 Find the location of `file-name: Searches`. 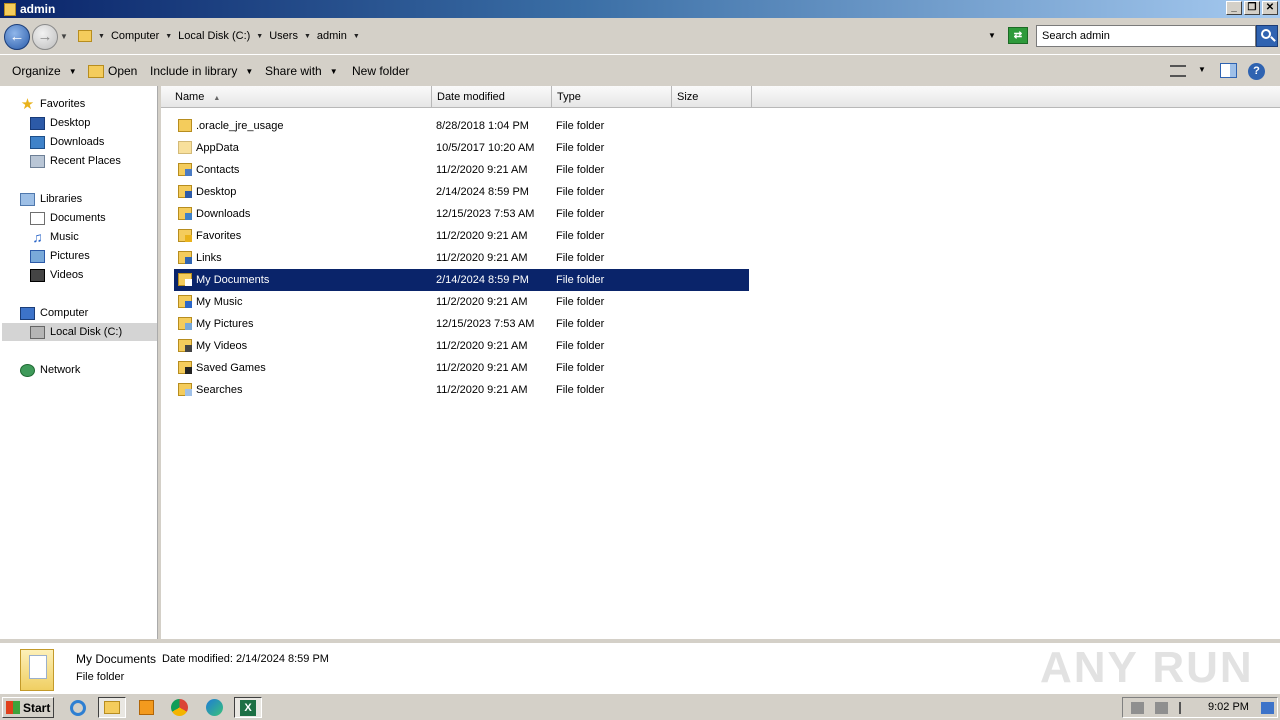

file-name: Searches is located at coordinates (219, 390).